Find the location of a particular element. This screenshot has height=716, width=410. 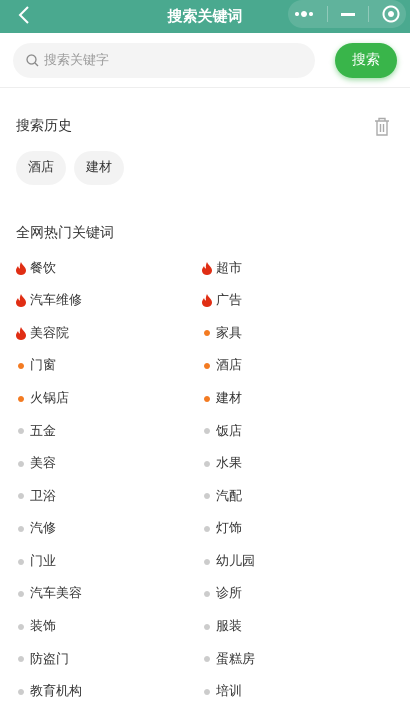

keyword-link: 门窗 is located at coordinates (43, 366).